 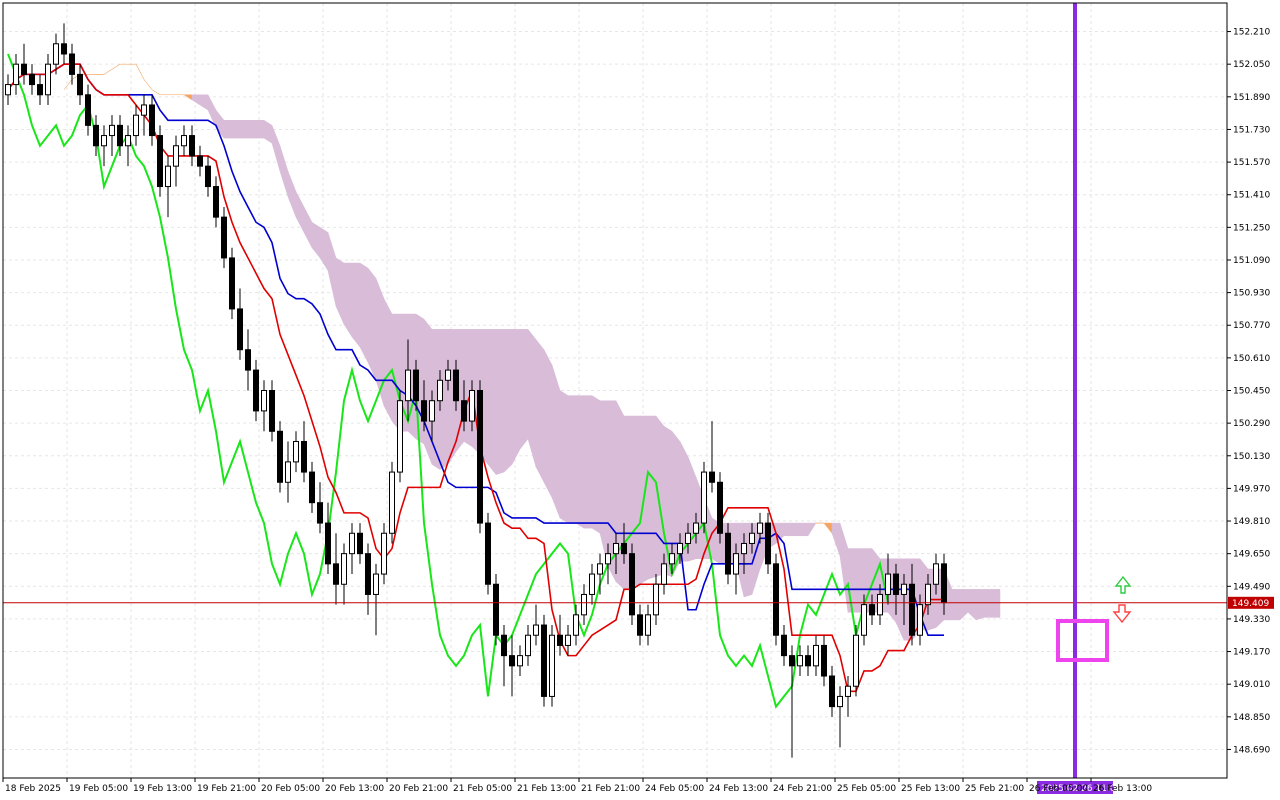 I want to click on x-tick-label: 18 Feb 2025, so click(x=33, y=789).